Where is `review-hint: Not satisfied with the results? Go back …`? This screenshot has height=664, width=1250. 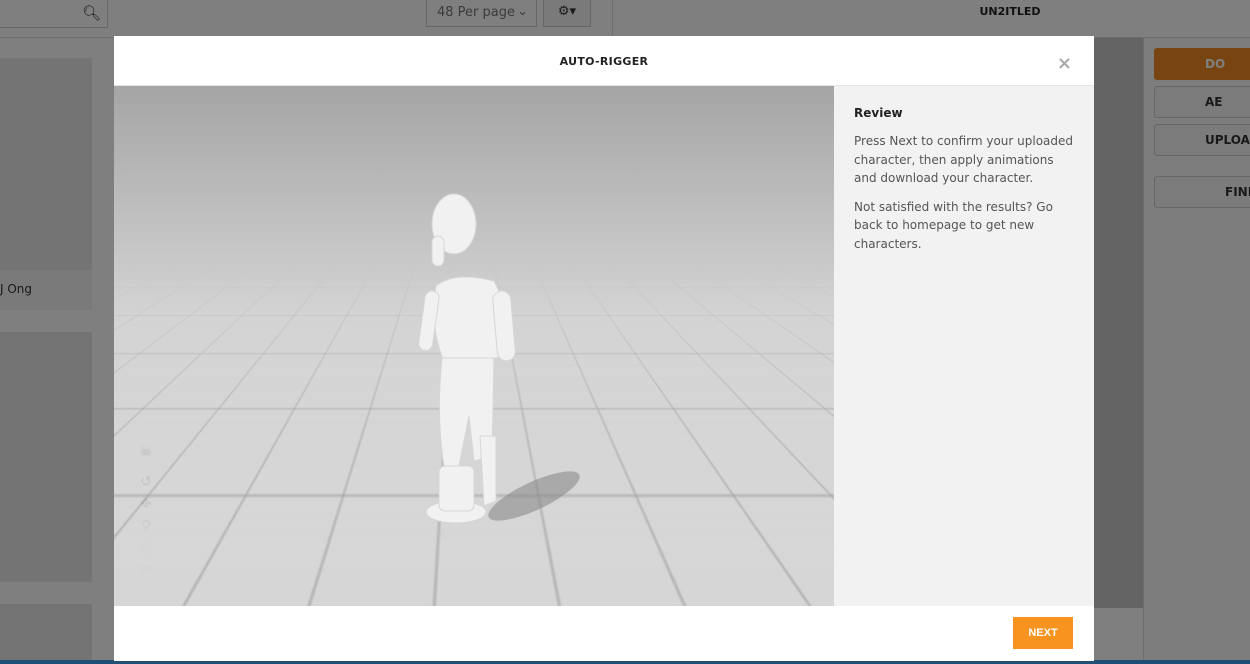
review-hint: Not satisfied with the results? Go back … is located at coordinates (953, 225).